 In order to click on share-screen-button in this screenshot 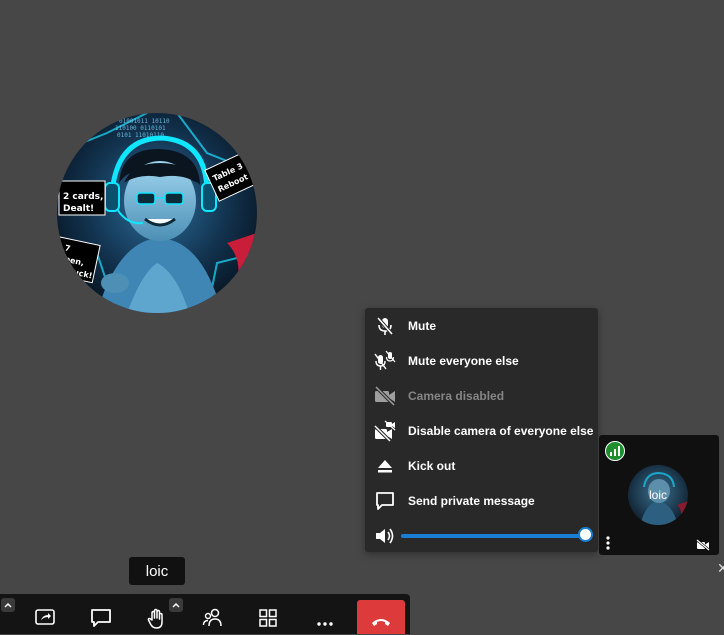, I will do `click(45, 621)`.